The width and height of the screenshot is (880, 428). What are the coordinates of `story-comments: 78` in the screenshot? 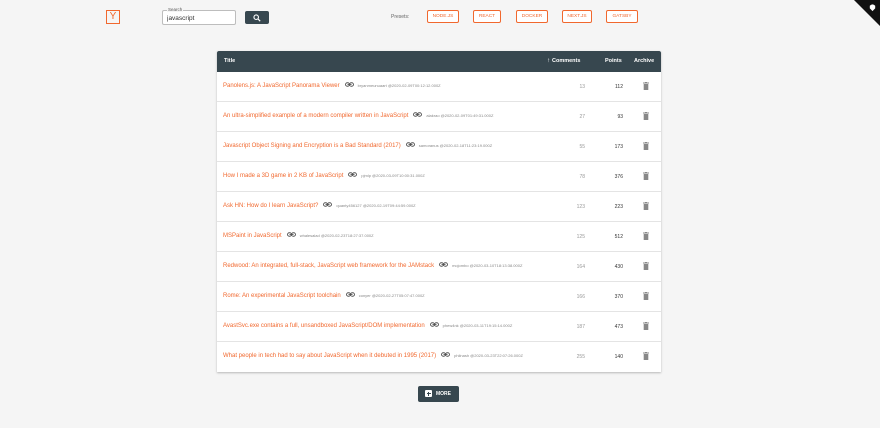 It's located at (582, 177).